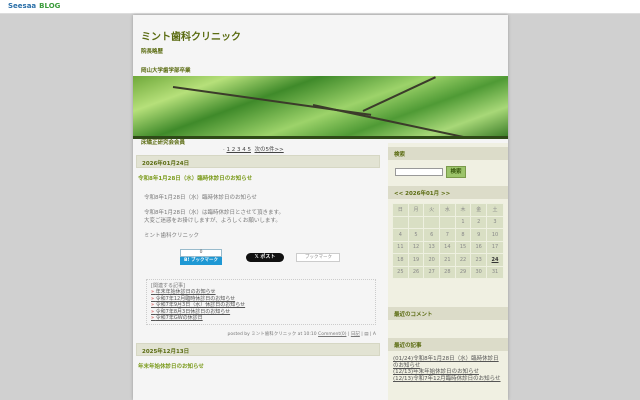  I want to click on entry-date: 2025年12月13日, so click(258, 349).